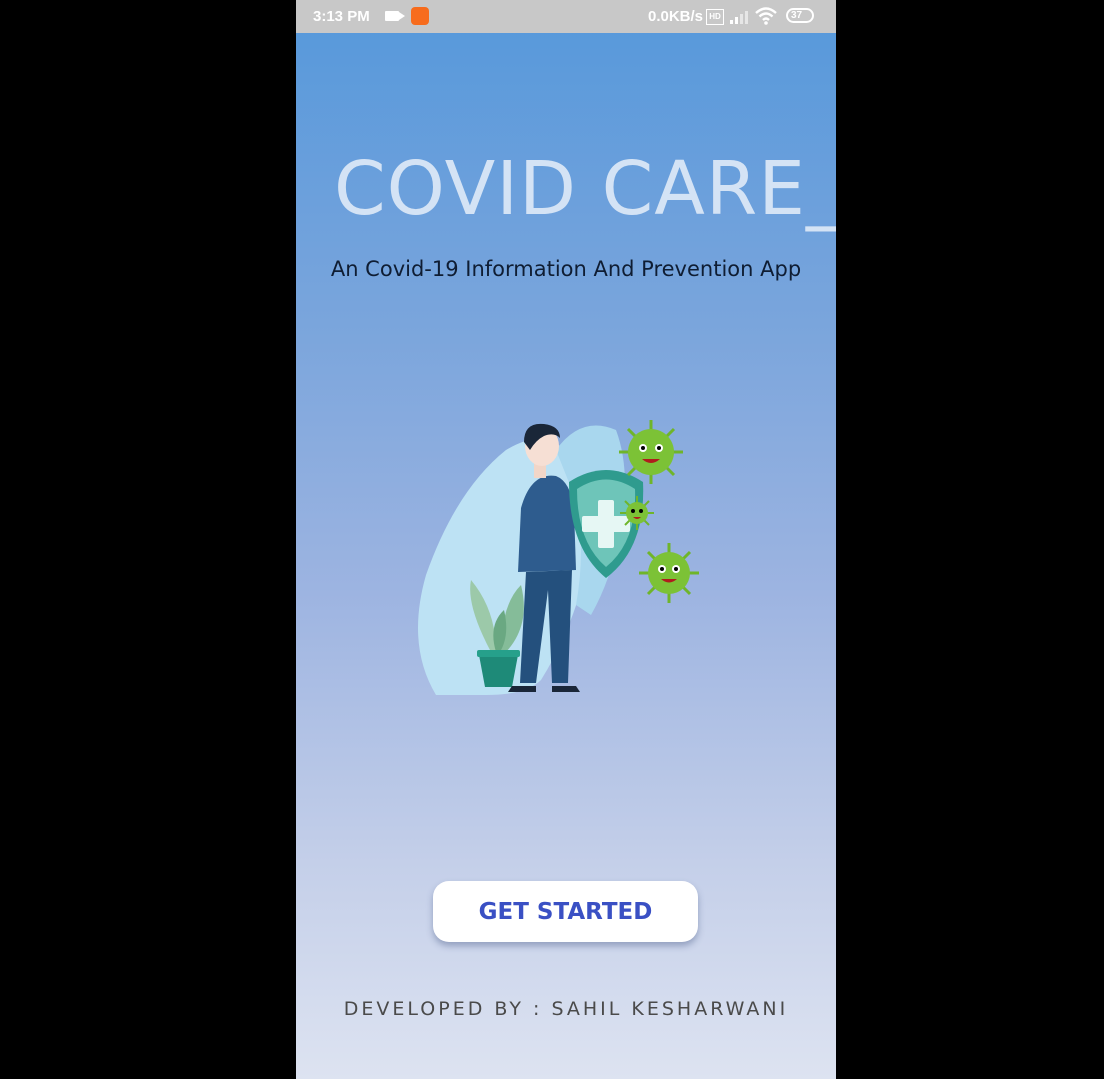  I want to click on person-shield-virus-illustration, so click(558, 557).